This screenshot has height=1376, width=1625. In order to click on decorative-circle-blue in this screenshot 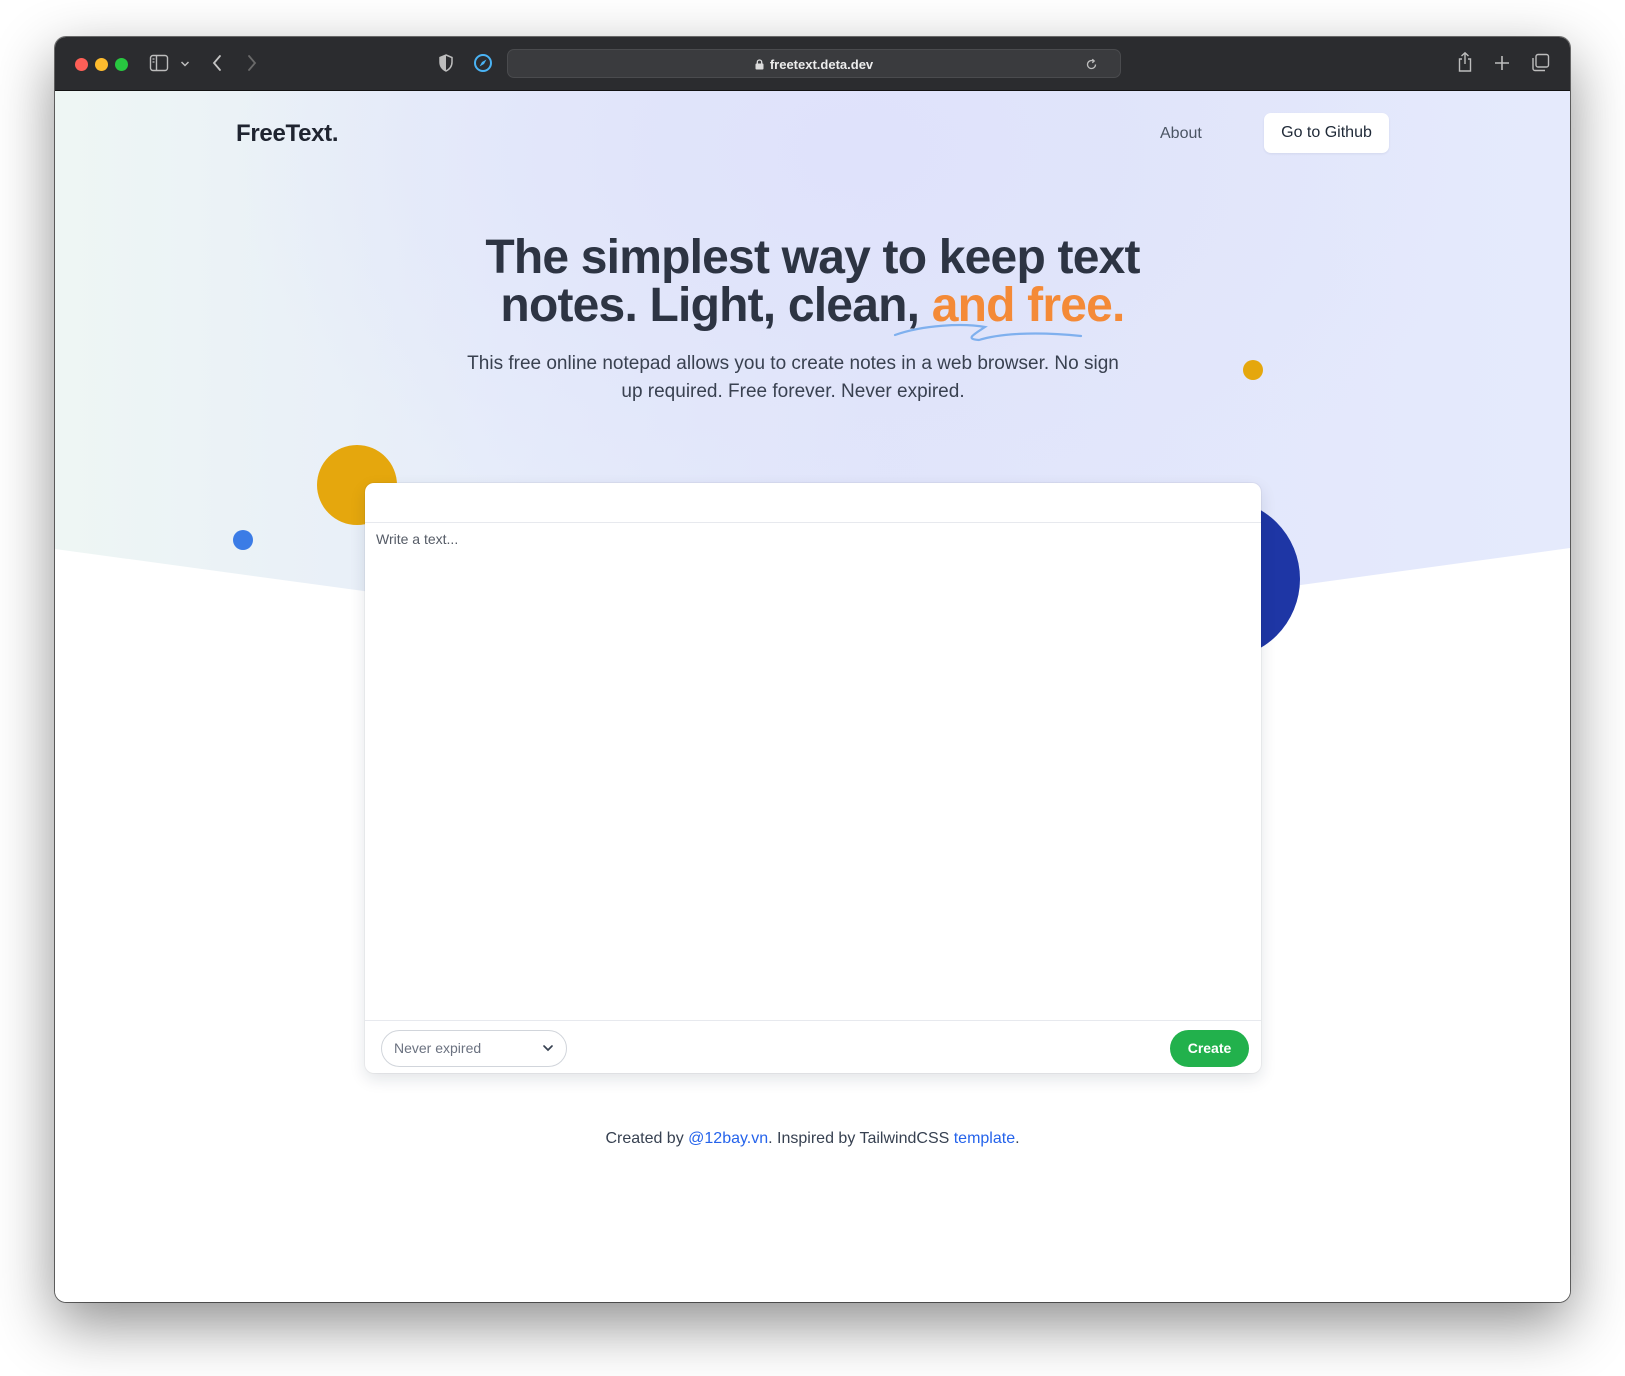, I will do `click(243, 540)`.